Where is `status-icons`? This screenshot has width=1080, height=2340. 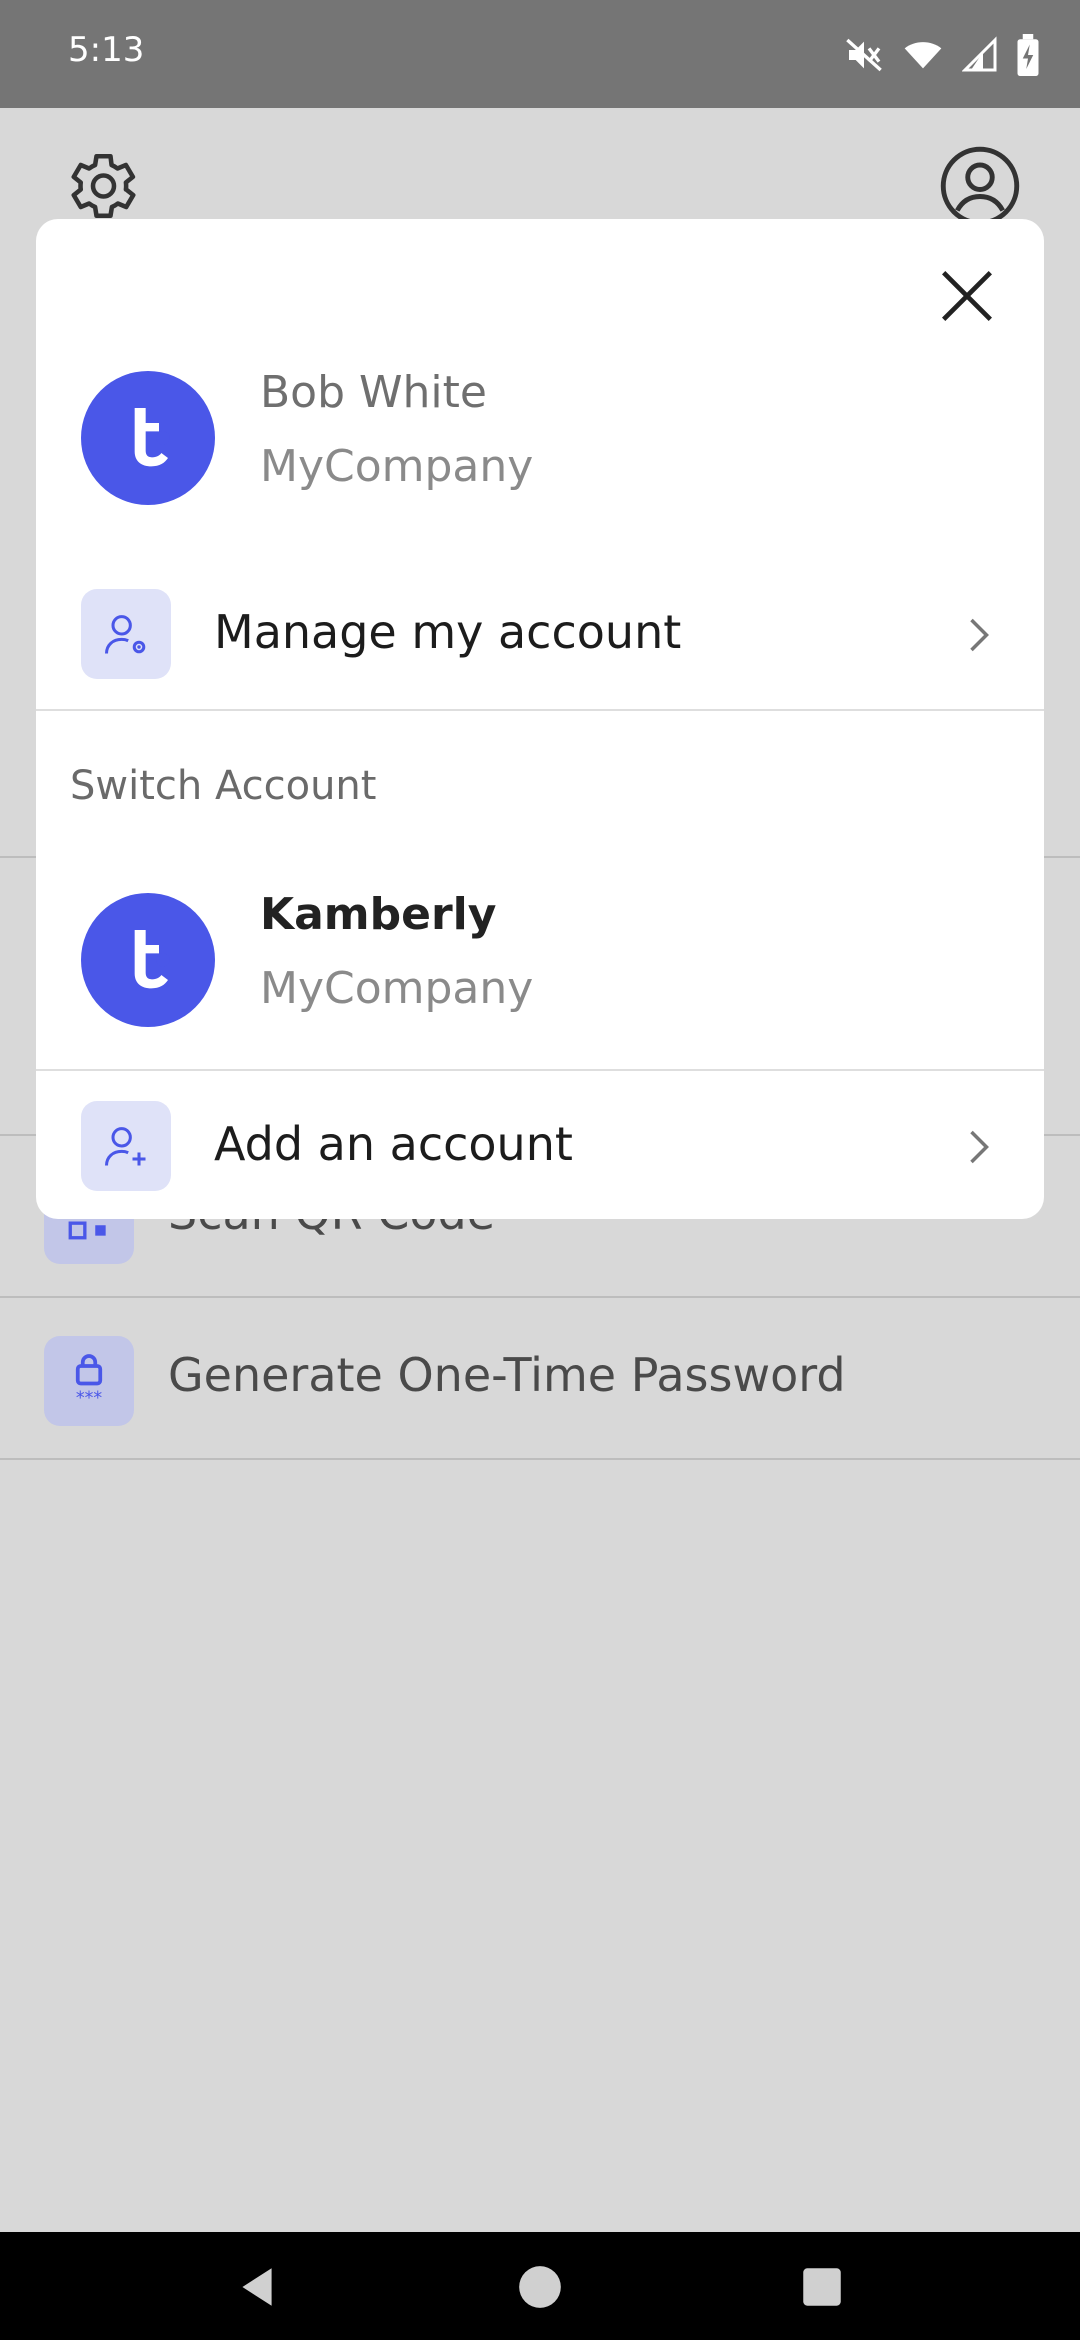 status-icons is located at coordinates (942, 55).